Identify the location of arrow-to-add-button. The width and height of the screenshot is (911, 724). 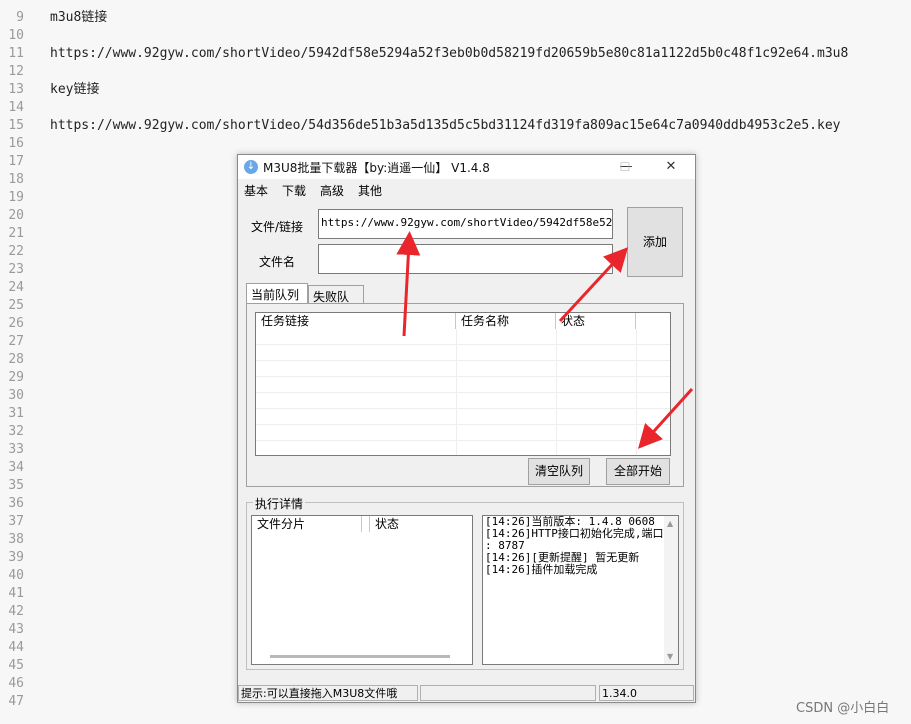
(593, 285).